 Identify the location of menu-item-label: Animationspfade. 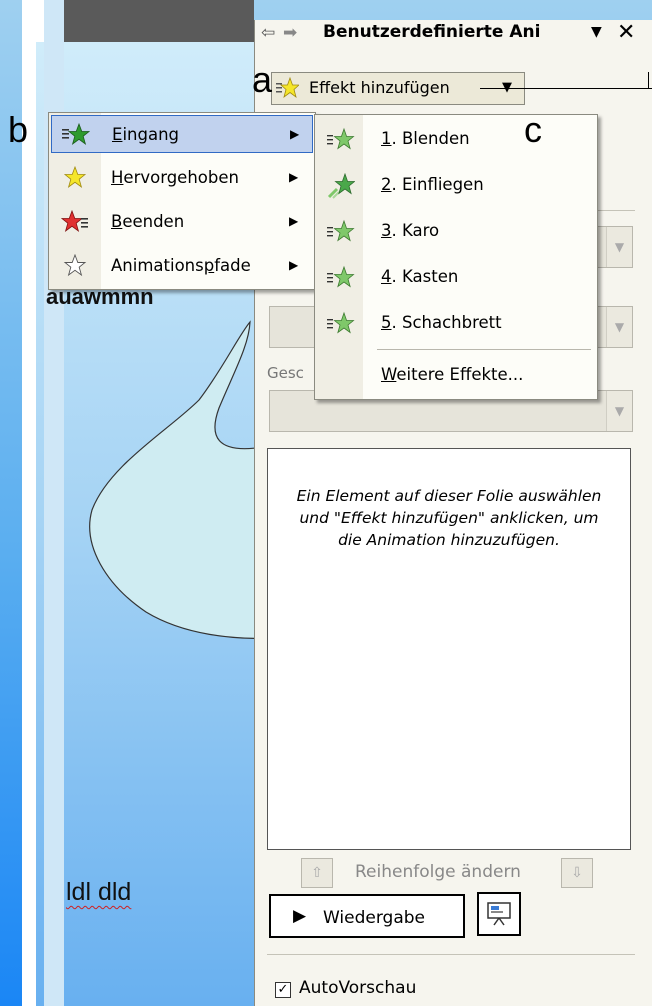
(181, 265).